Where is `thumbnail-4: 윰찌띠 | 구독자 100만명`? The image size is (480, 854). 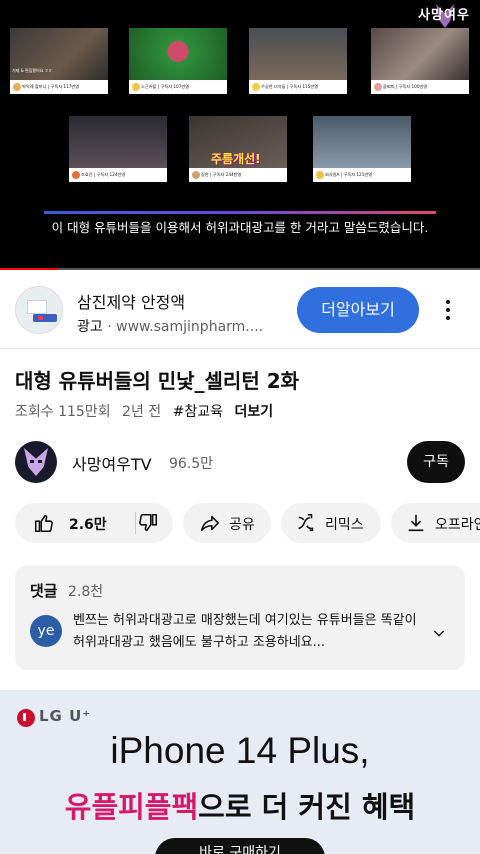 thumbnail-4: 윰찌띠 | 구독자 100만명 is located at coordinates (420, 61).